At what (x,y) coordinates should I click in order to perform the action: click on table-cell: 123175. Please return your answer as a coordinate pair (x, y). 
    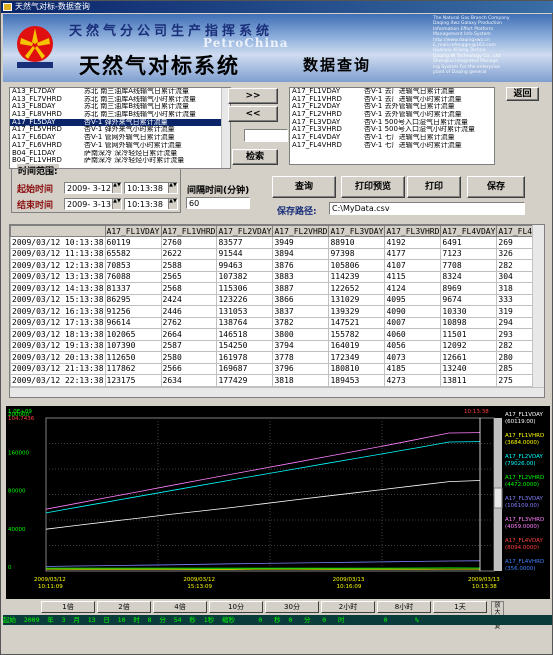
    Looking at the image, I should click on (133, 380).